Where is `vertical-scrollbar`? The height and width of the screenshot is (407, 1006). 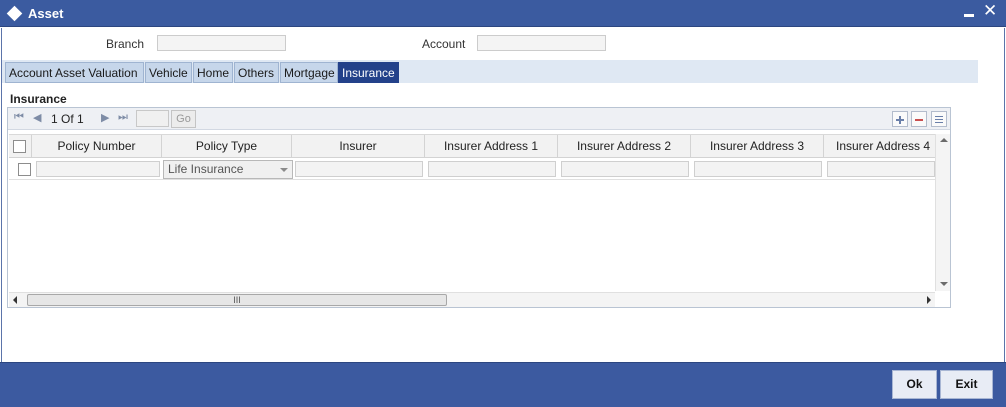 vertical-scrollbar is located at coordinates (942, 212).